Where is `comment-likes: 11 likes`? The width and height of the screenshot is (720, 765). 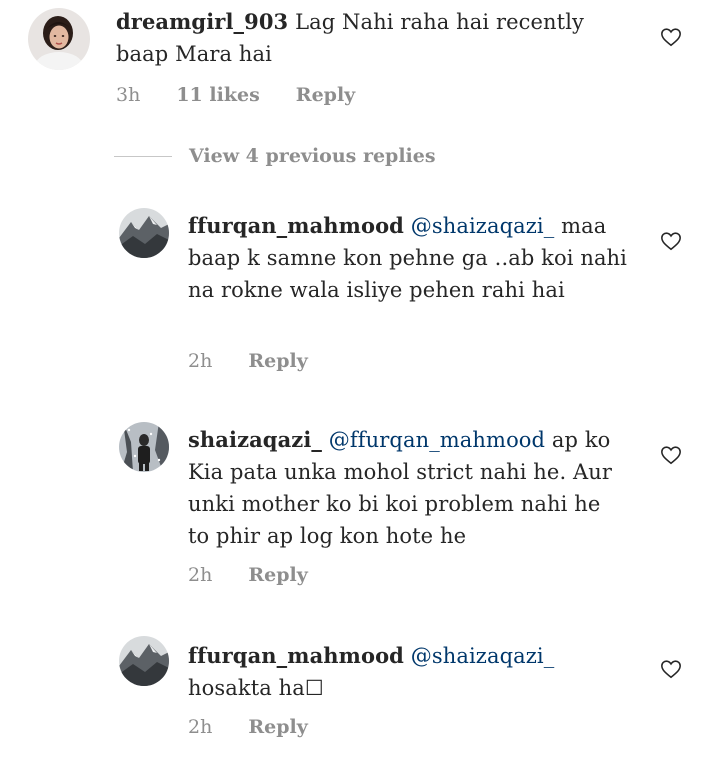 comment-likes: 11 likes is located at coordinates (217, 95).